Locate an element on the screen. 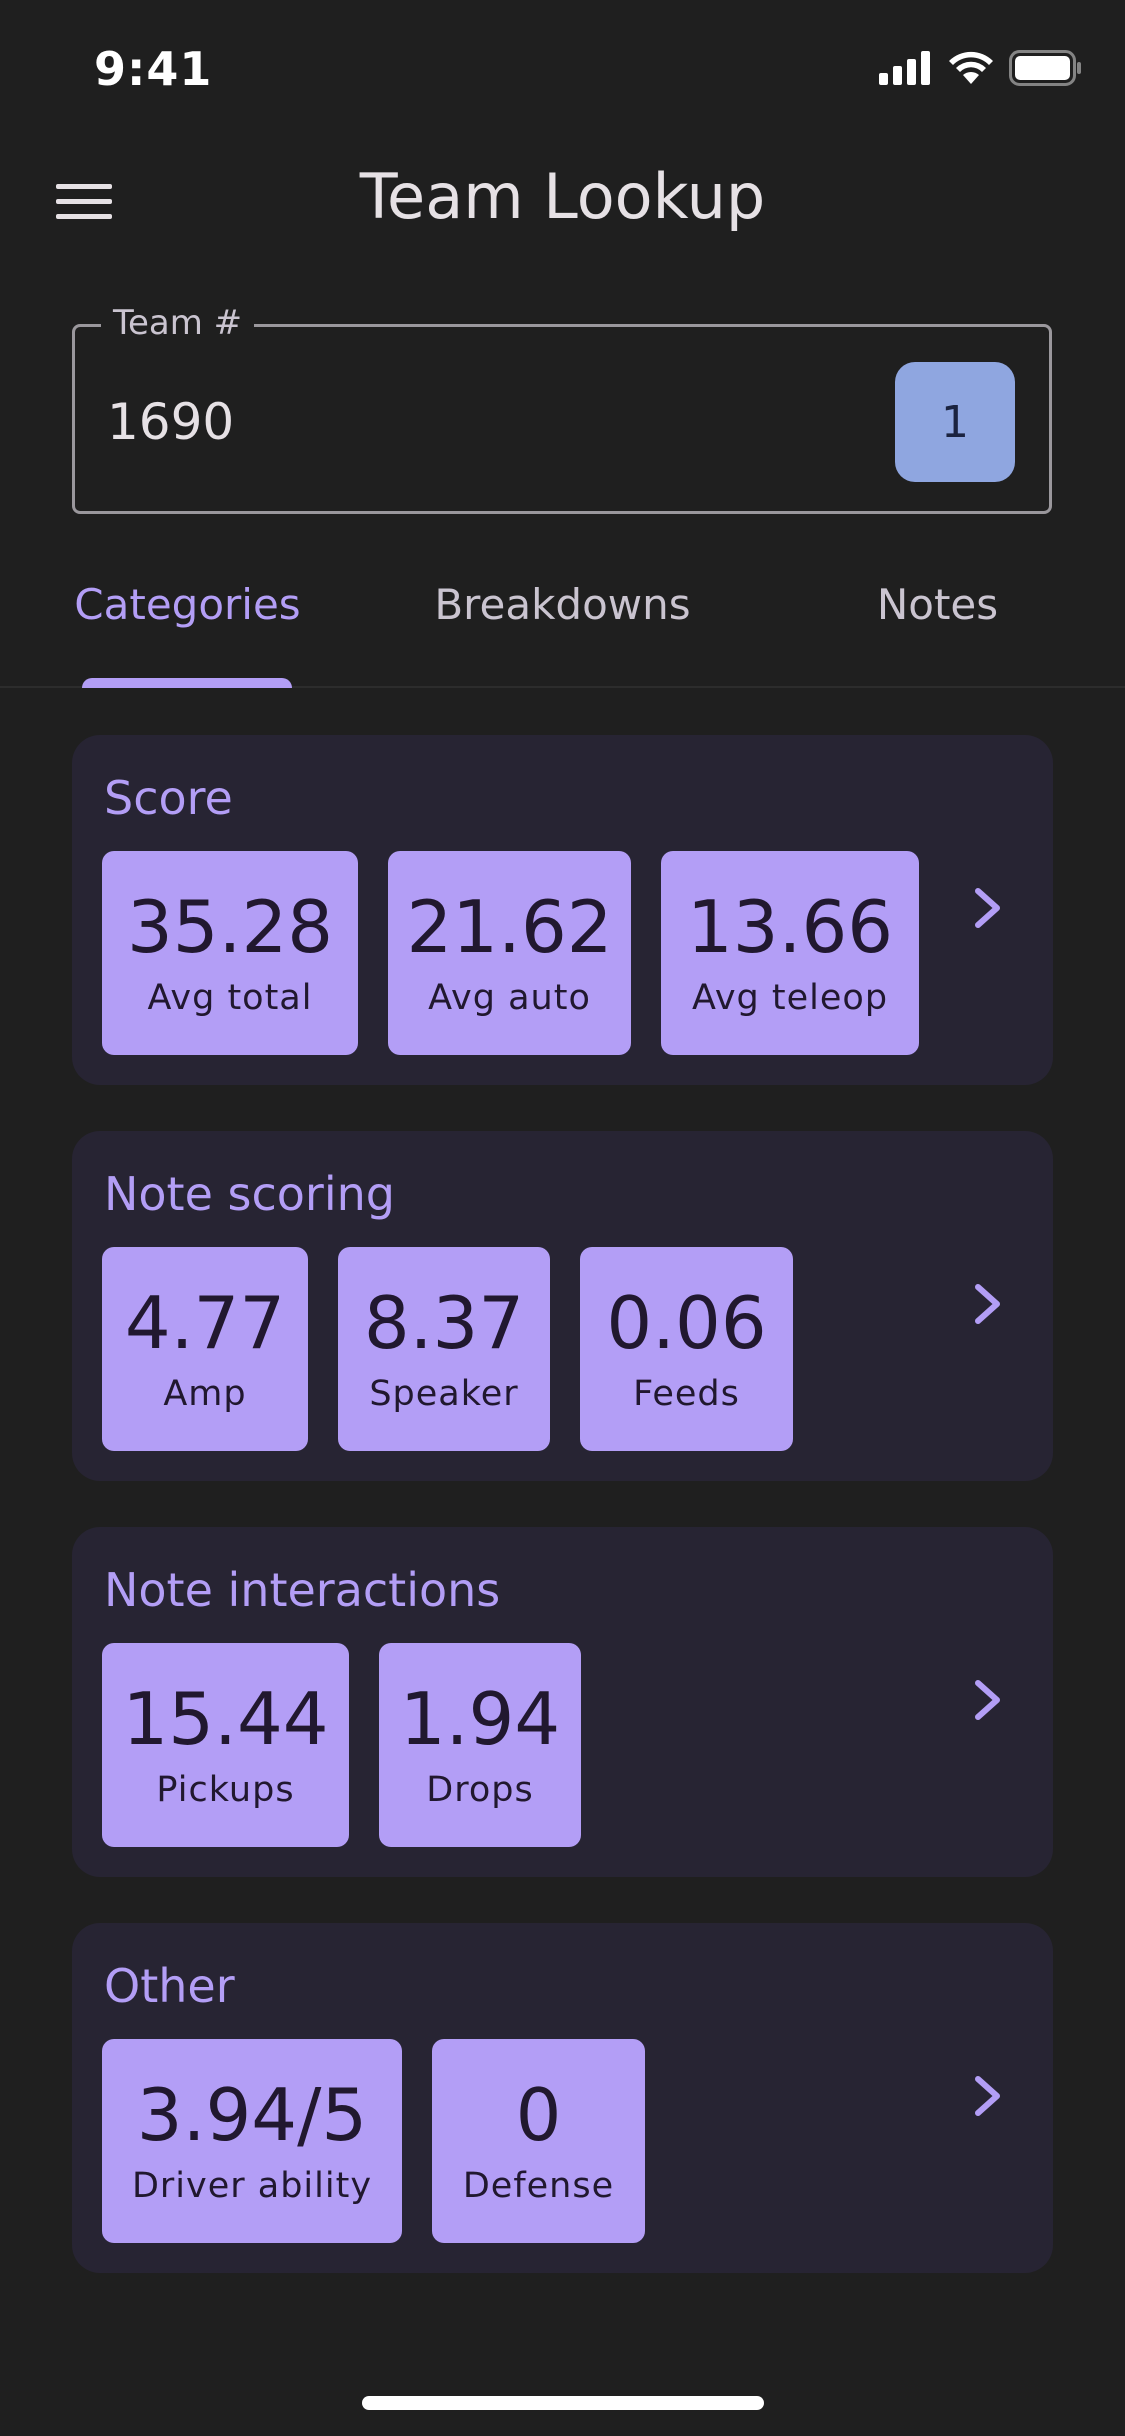 This screenshot has width=1125, height=2436. stat-value: 13.66 is located at coordinates (790, 927).